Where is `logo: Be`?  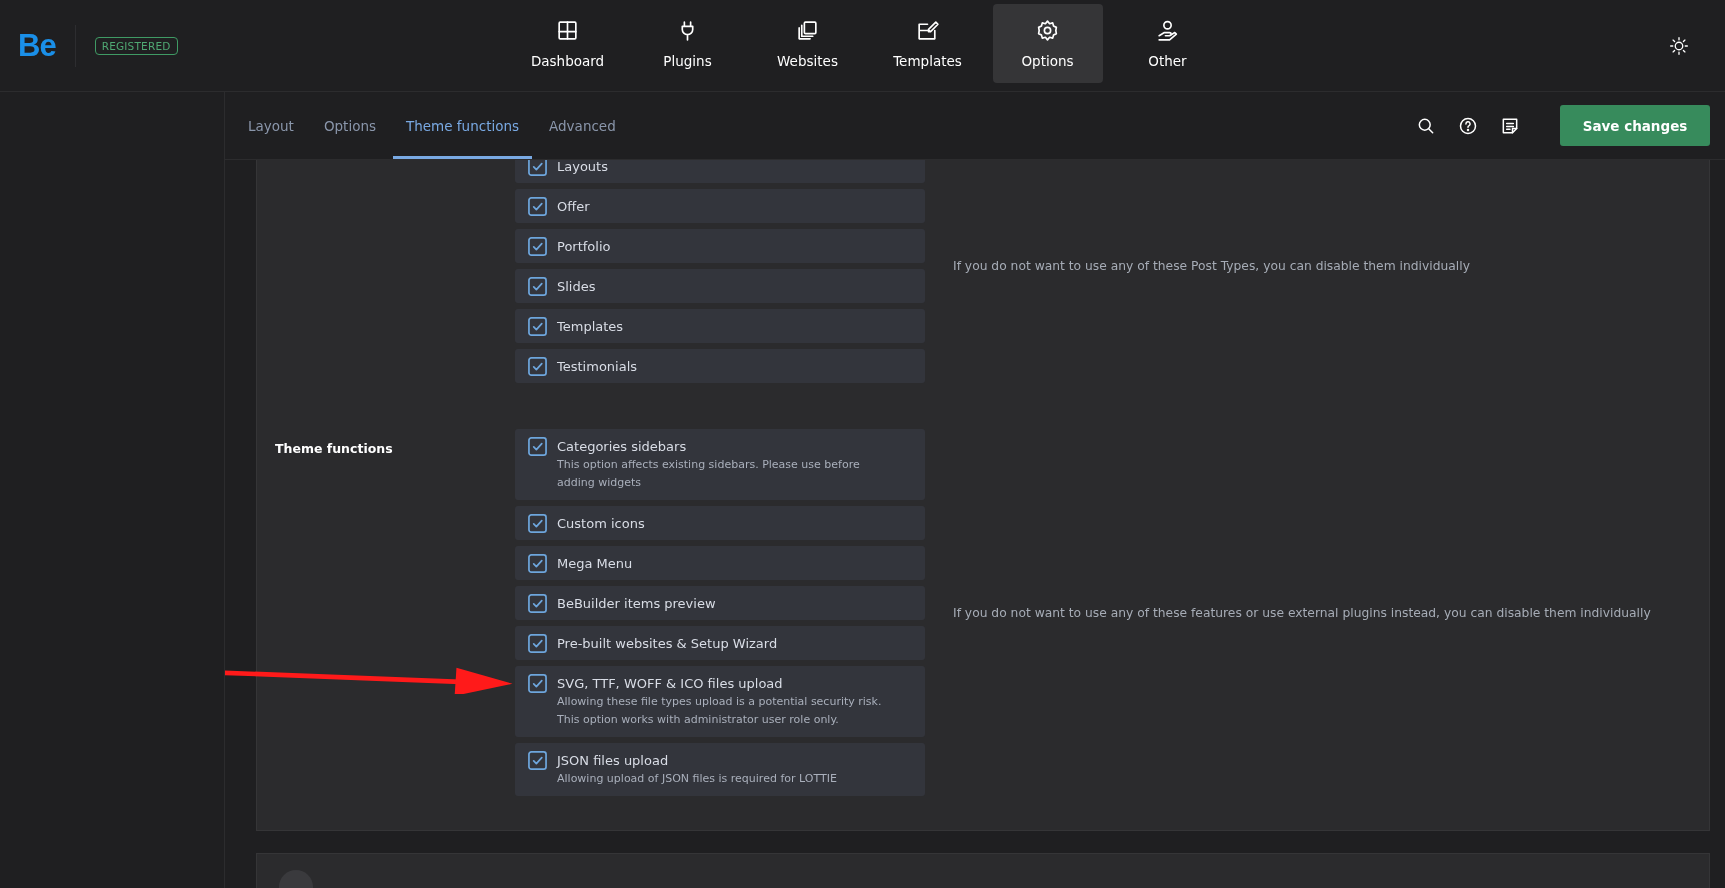
logo: Be is located at coordinates (37, 45).